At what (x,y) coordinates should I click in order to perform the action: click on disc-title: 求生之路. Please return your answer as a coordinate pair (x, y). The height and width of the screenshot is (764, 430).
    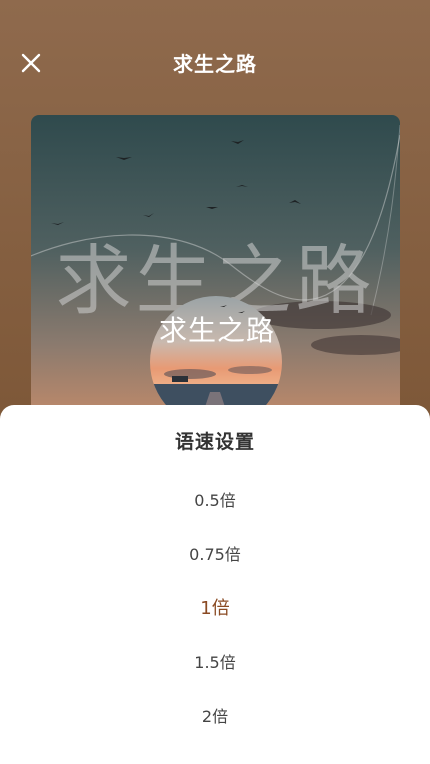
    Looking at the image, I should click on (216, 330).